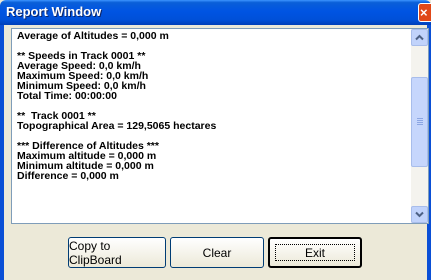 The height and width of the screenshot is (280, 431). I want to click on report-line: Average of Altitudes = 0,000 m, so click(93, 36).